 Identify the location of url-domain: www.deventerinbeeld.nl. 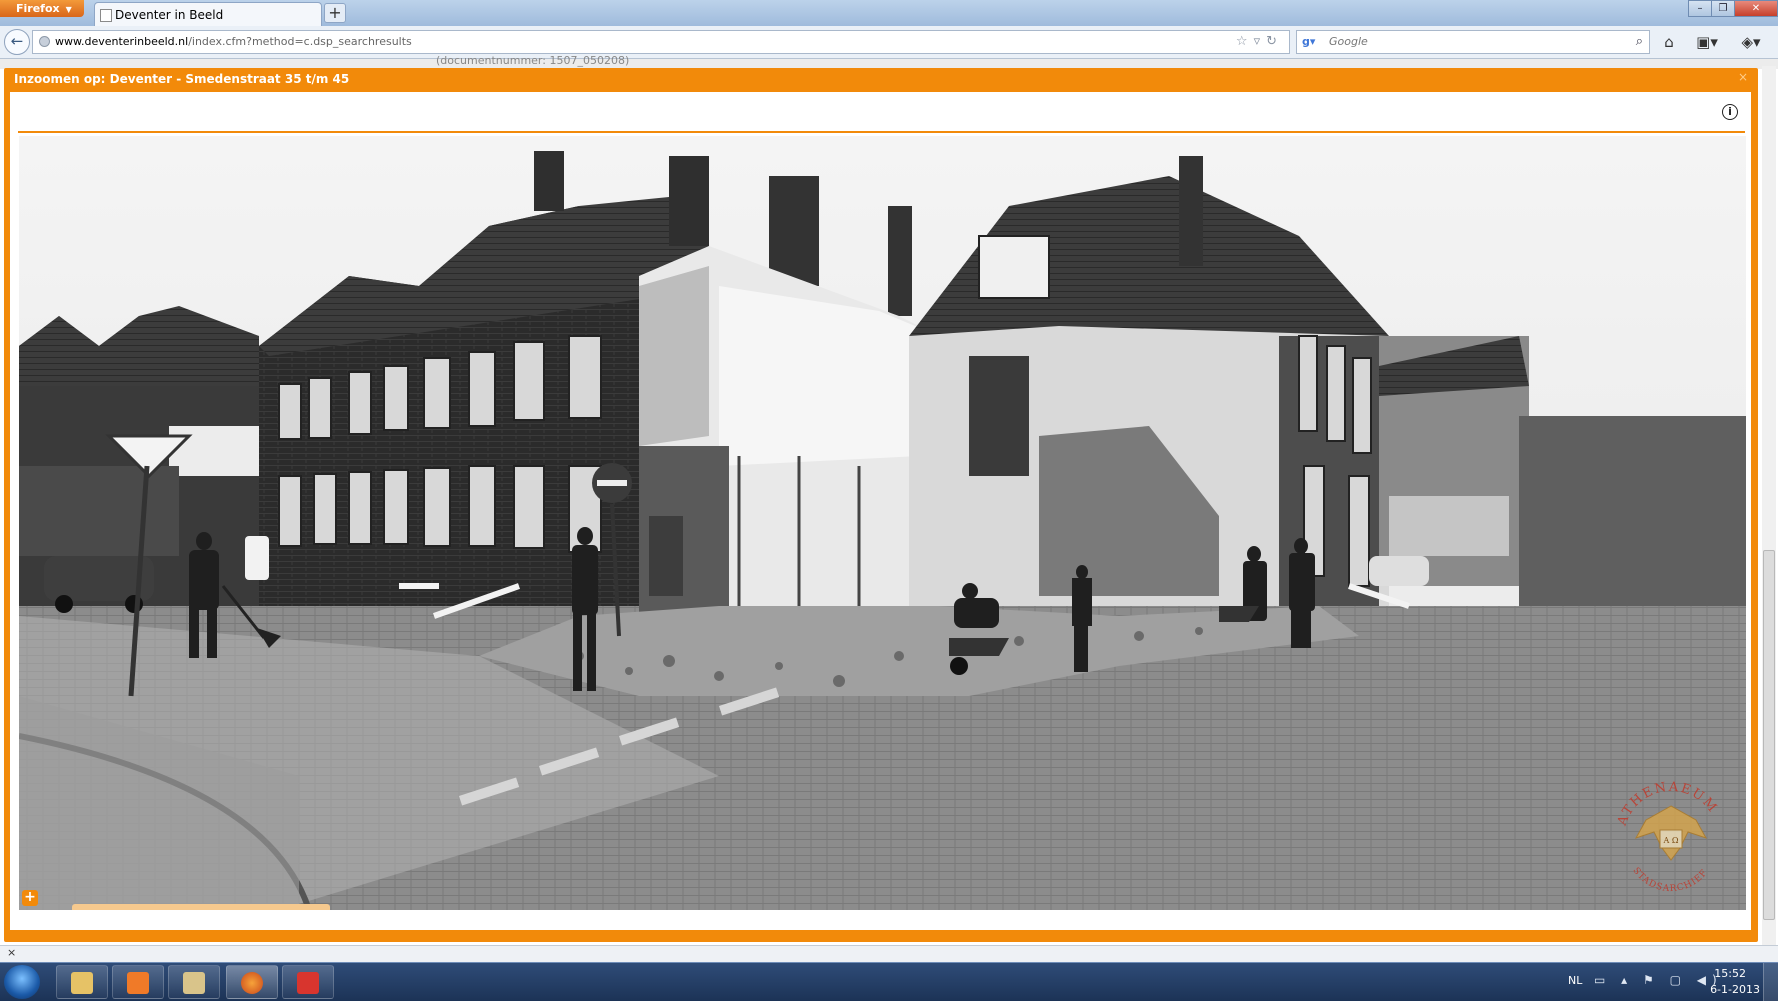
(122, 41).